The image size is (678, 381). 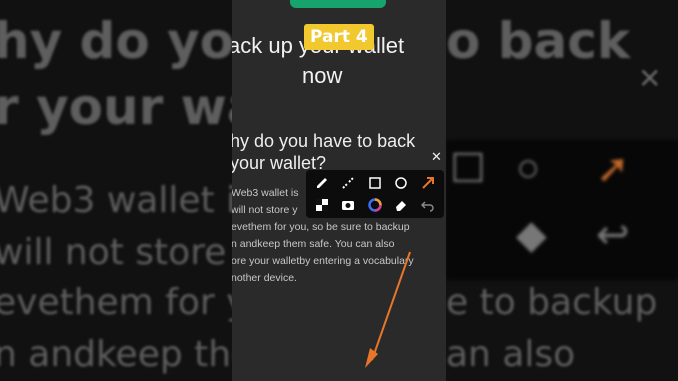 What do you see at coordinates (468, 169) in the screenshot?
I see `rectangle-icon: ☐` at bounding box center [468, 169].